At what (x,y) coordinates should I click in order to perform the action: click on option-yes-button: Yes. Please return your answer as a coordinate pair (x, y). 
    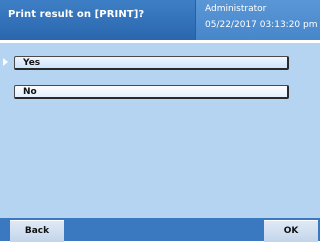
    Looking at the image, I should click on (151, 63).